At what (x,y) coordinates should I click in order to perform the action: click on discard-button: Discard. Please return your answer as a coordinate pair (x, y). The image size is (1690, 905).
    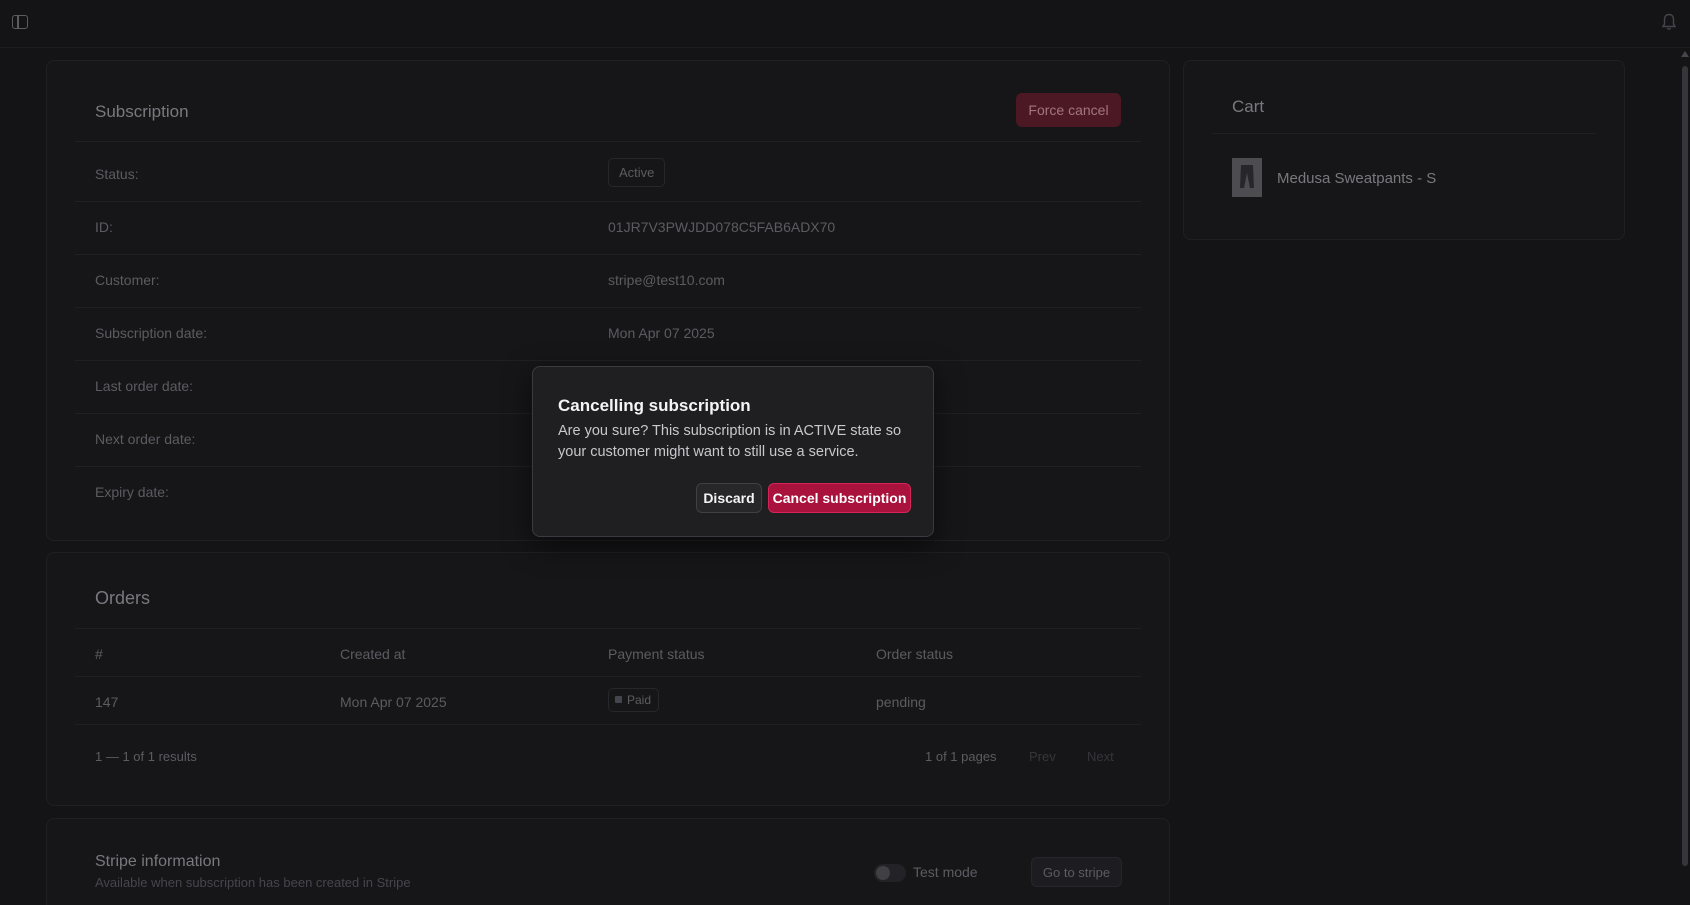
    Looking at the image, I should click on (729, 498).